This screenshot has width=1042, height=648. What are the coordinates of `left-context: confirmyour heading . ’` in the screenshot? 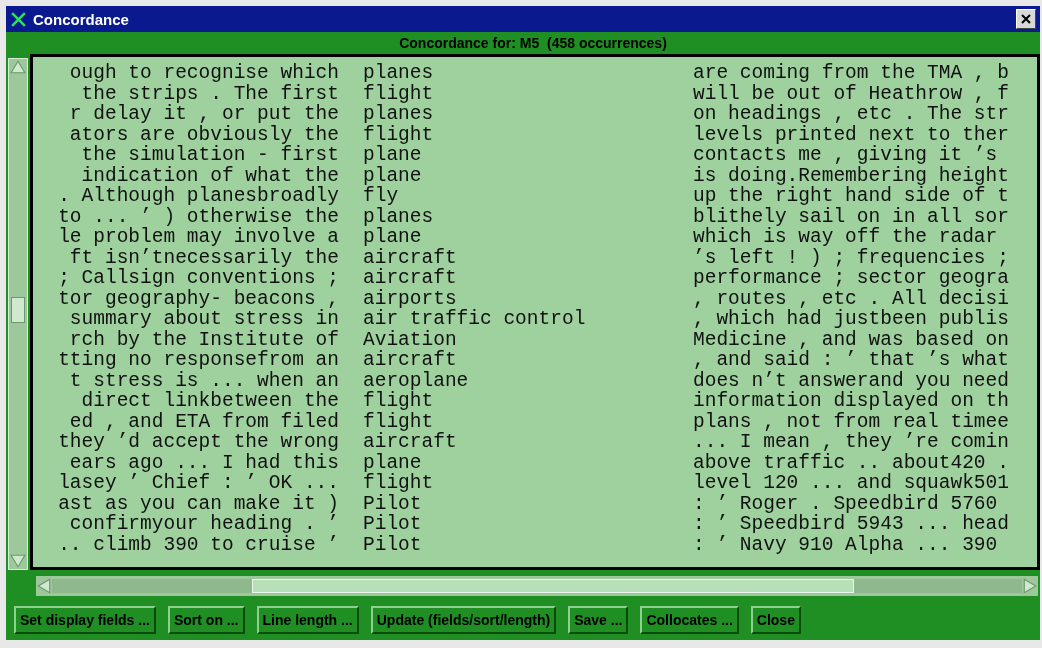 It's located at (203, 524).